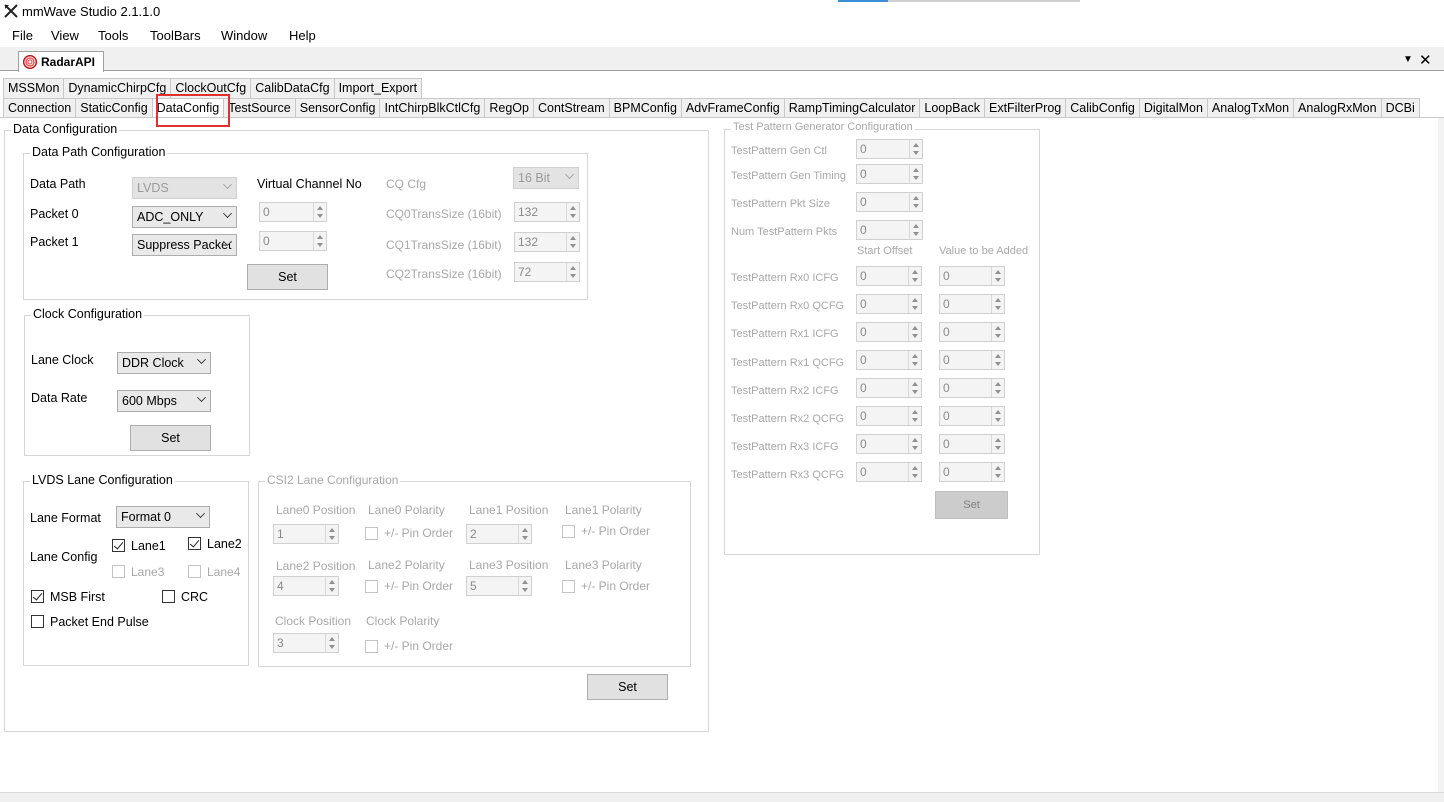 The height and width of the screenshot is (802, 1444). What do you see at coordinates (244, 35) in the screenshot?
I see `menu-window: Window` at bounding box center [244, 35].